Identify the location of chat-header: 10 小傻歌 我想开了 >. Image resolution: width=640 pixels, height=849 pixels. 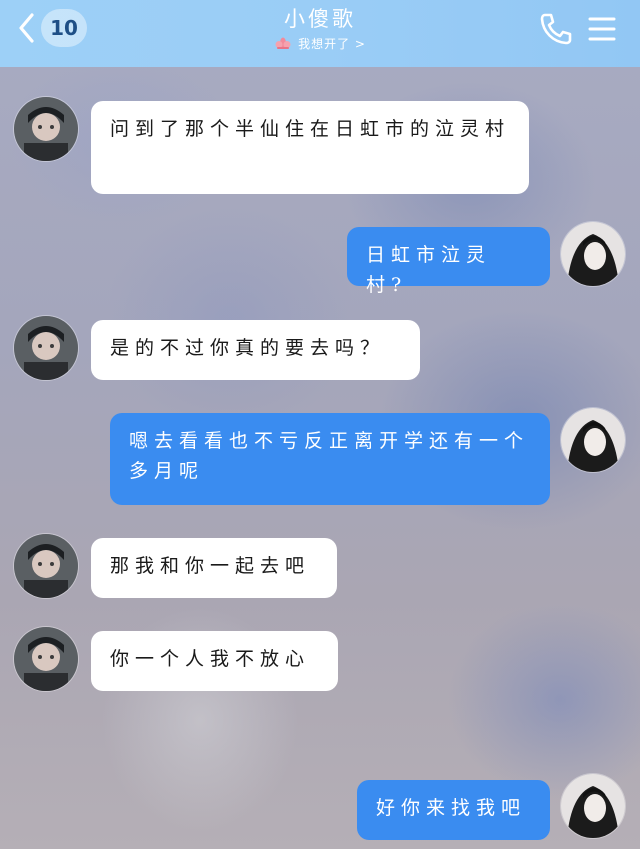
(320, 33).